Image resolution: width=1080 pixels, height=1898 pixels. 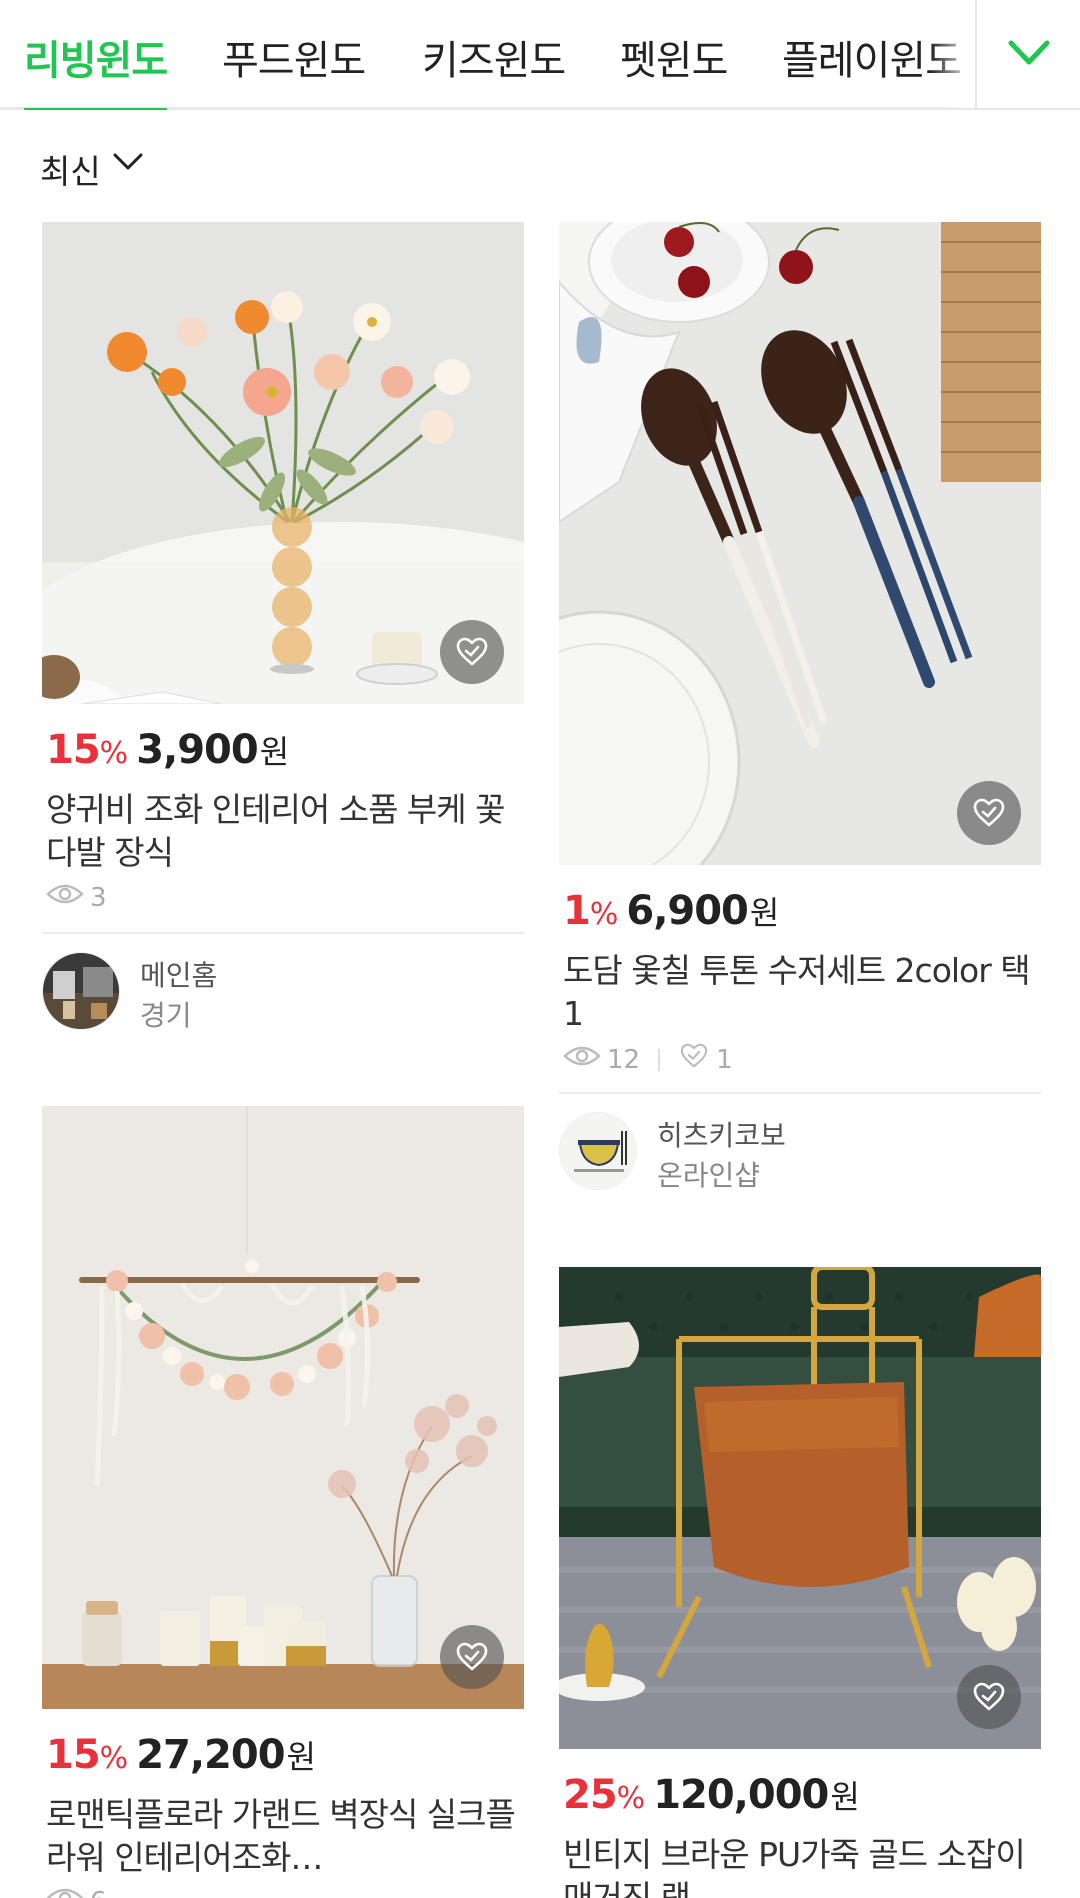 I want to click on sort-dropdown: 최신, so click(x=91, y=168).